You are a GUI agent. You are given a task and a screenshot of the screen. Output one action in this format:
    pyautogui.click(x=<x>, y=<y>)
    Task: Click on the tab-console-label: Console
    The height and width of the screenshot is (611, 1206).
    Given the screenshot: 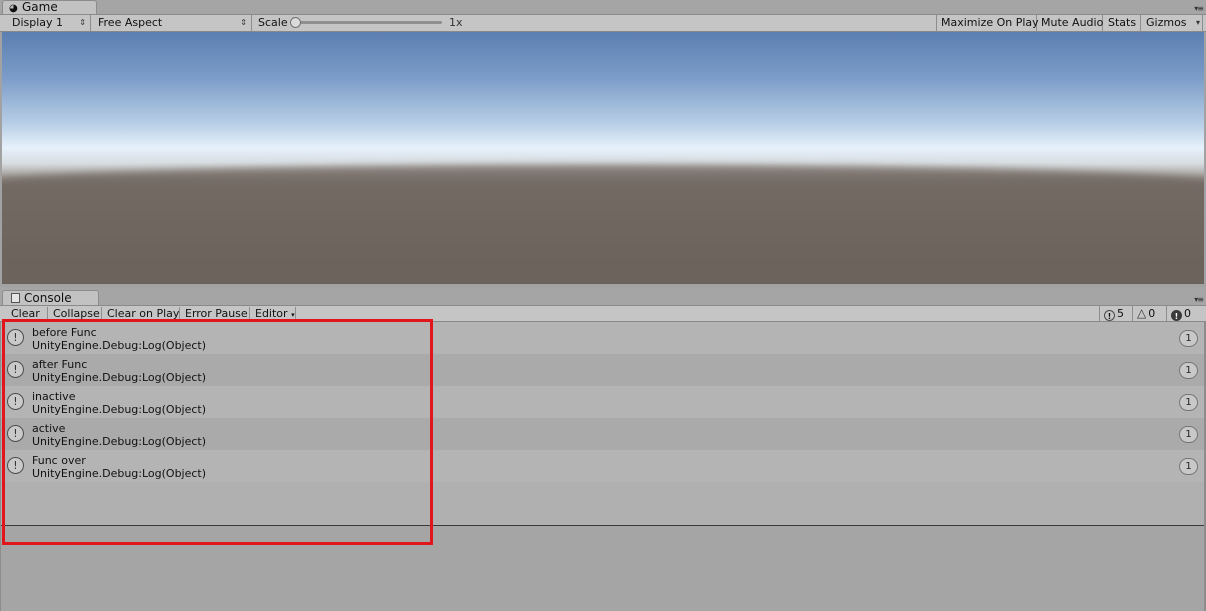 What is the action you would take?
    pyautogui.click(x=48, y=298)
    